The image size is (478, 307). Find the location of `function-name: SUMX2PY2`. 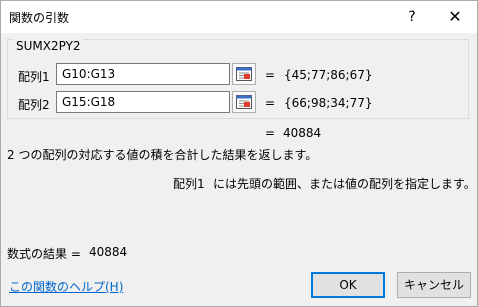

function-name: SUMX2PY2 is located at coordinates (48, 46).